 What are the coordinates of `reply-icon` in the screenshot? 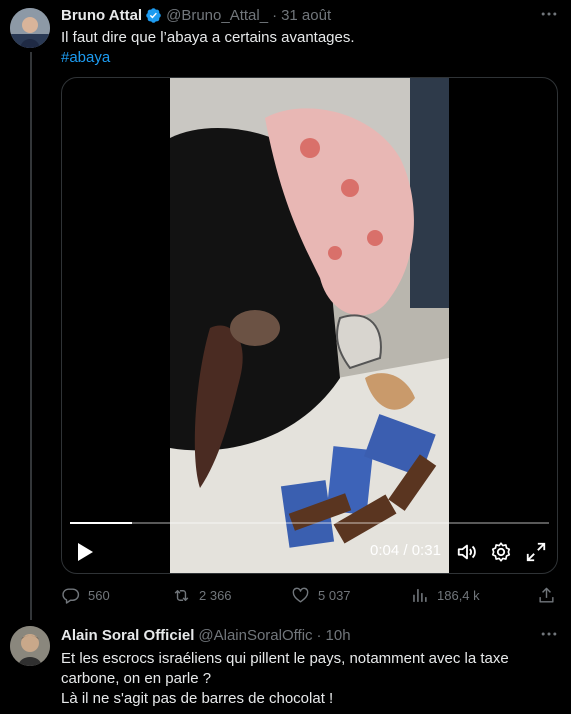 It's located at (71, 596).